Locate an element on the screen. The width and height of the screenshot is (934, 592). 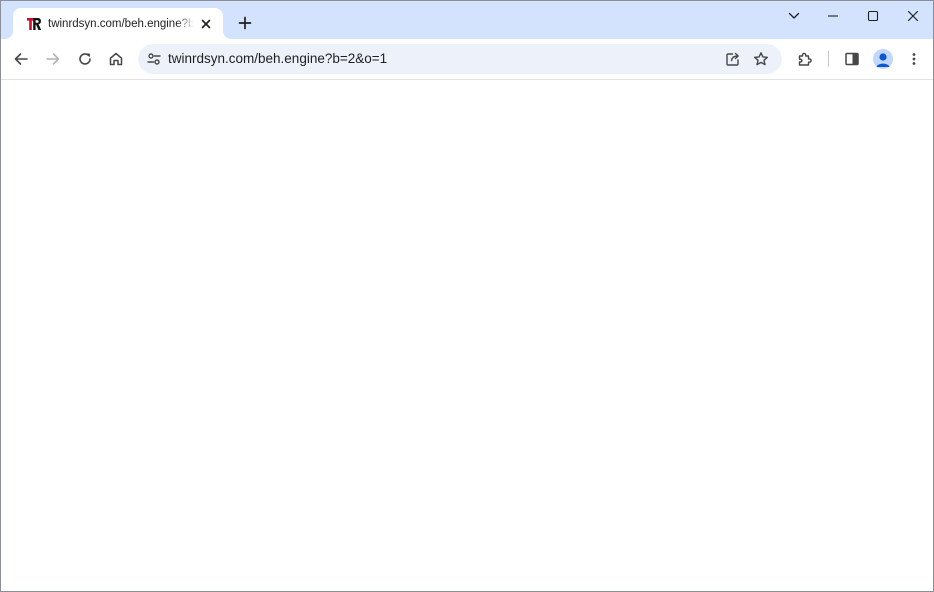
tab-strip: twinrdsyn.com/beh.engine?b=2&o=1 is located at coordinates (467, 20).